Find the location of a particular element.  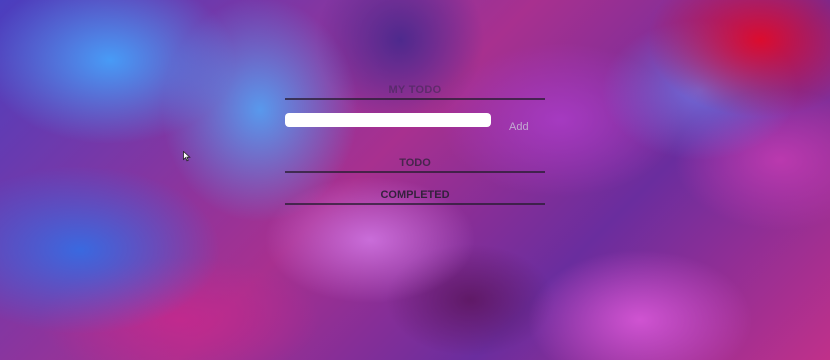

completed-section: COMPLETED is located at coordinates (415, 196).